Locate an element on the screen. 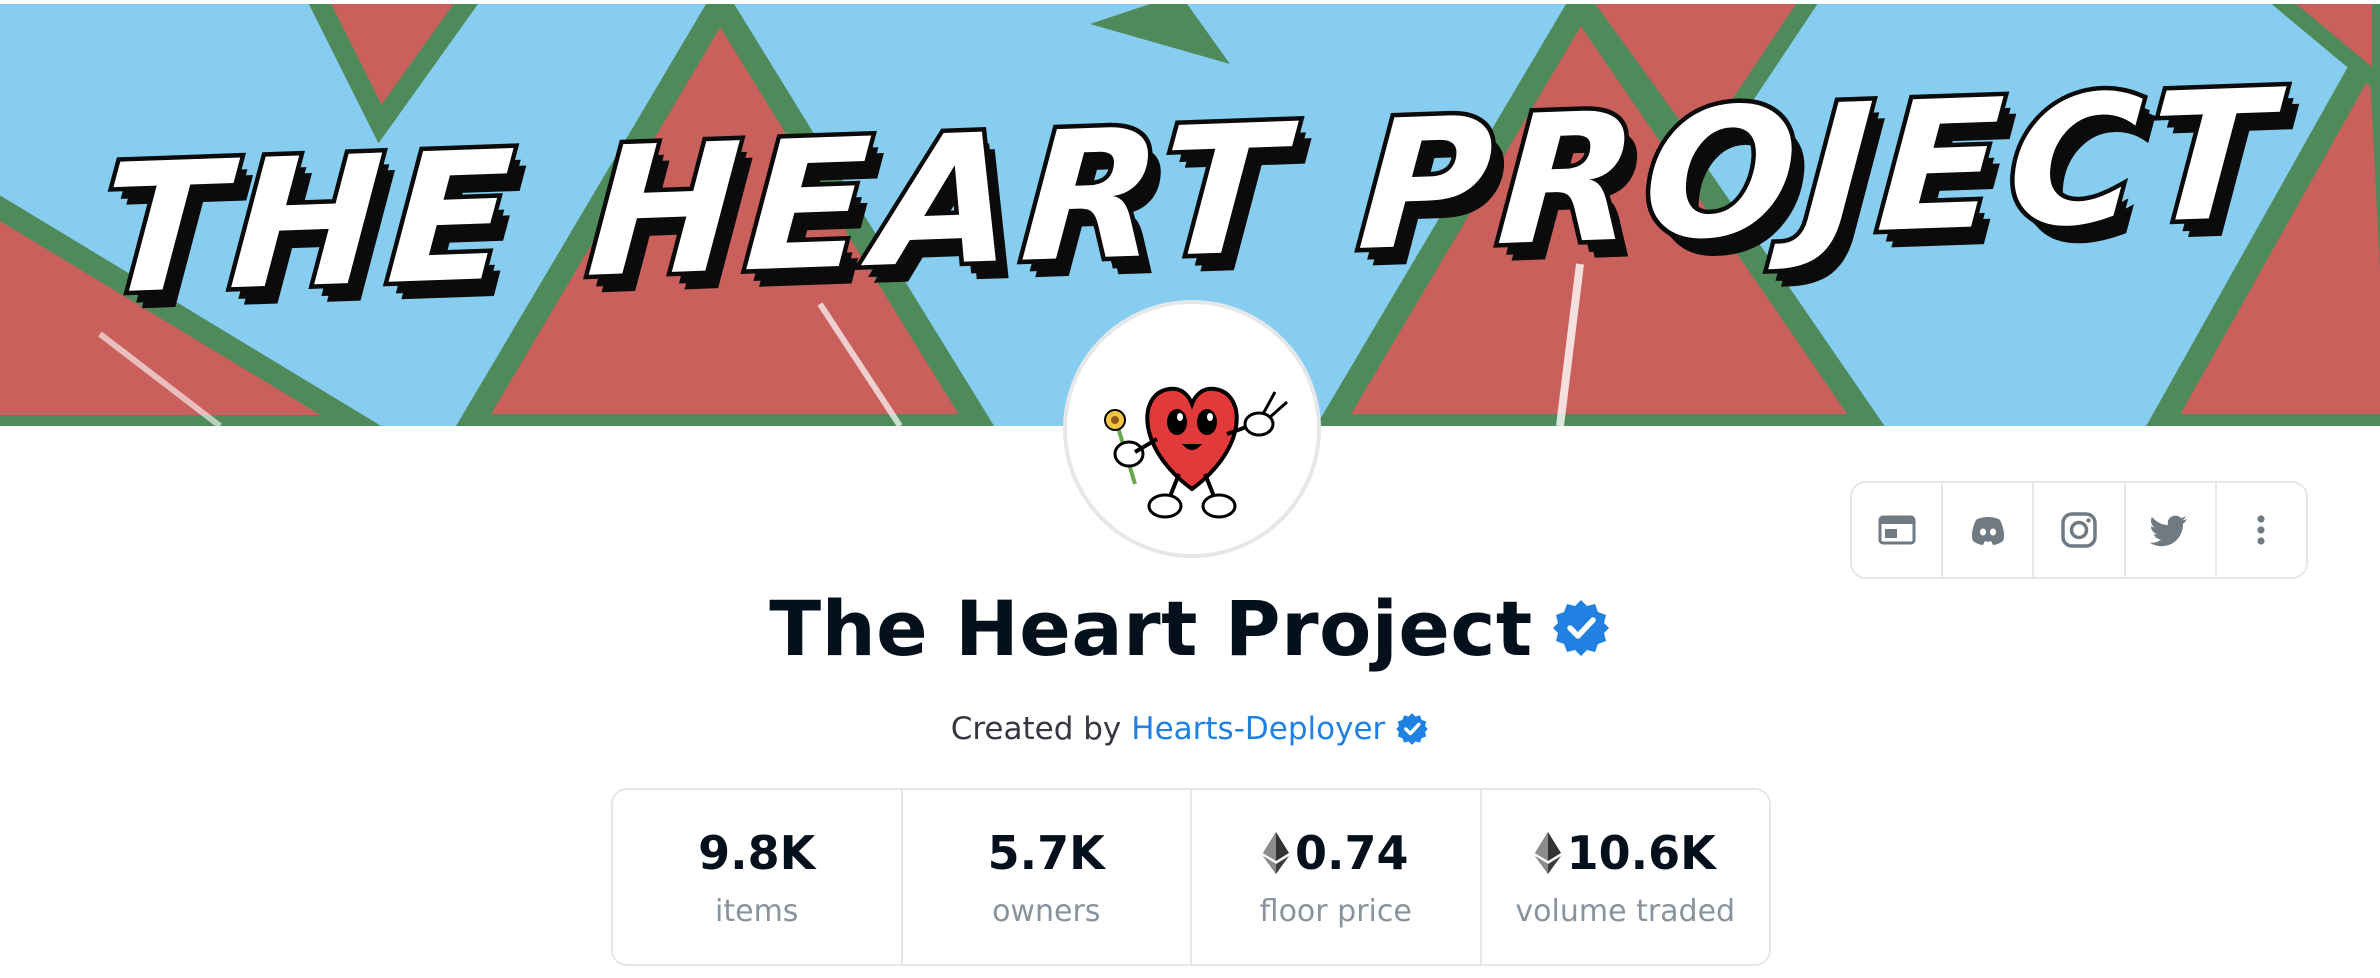 Image resolution: width=2380 pixels, height=978 pixels. creator-row: Created by Hearts-Deployer is located at coordinates (1190, 729).